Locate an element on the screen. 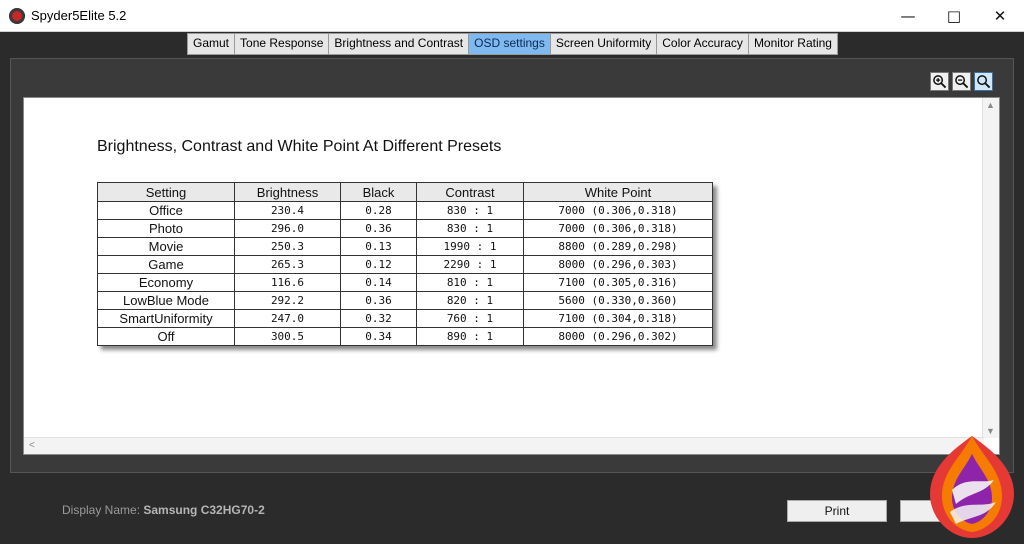  cell-black: 0.13 is located at coordinates (378, 246).